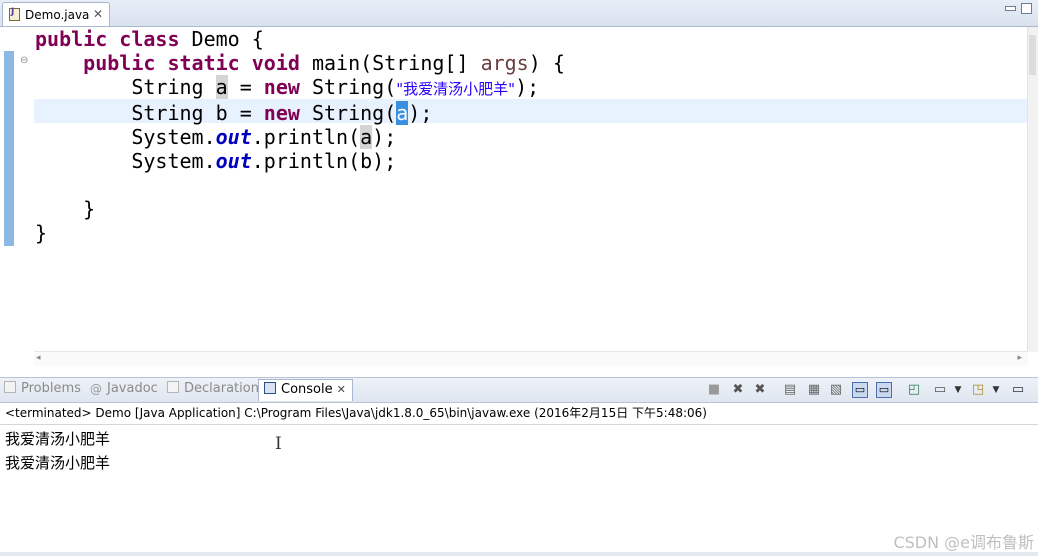  Describe the element at coordinates (790, 390) in the screenshot. I see `clear-console-icon: ▤` at that location.